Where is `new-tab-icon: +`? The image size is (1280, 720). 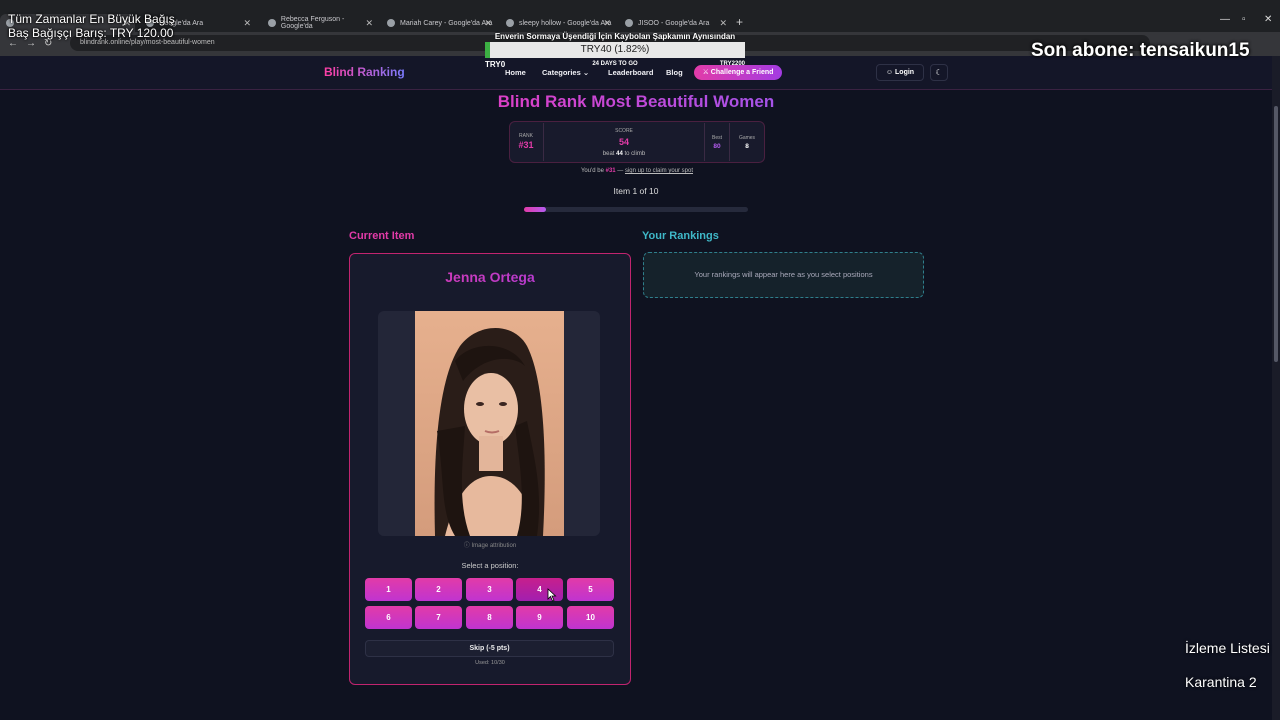
new-tab-icon: + is located at coordinates (739, 22).